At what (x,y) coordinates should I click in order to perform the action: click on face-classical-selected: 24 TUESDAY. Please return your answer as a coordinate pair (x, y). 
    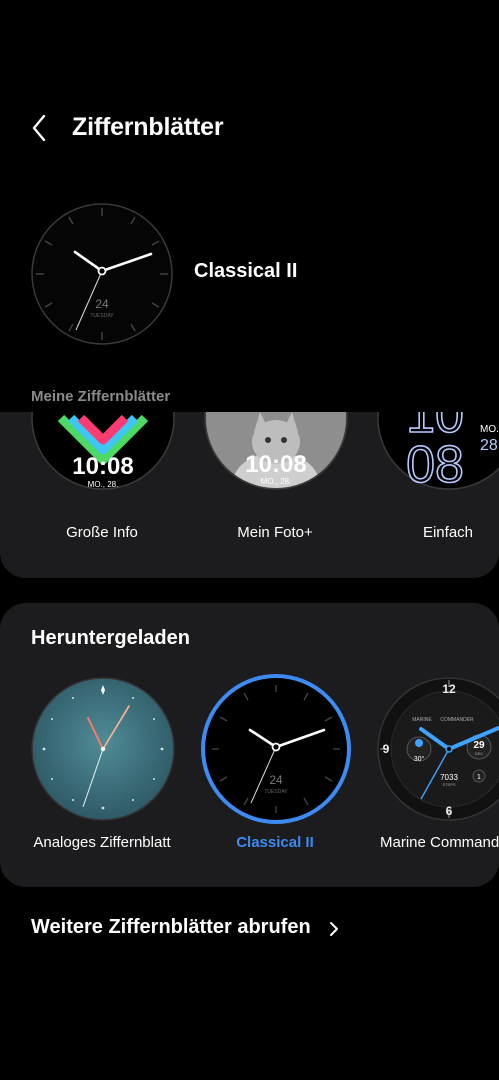
    Looking at the image, I should click on (276, 749).